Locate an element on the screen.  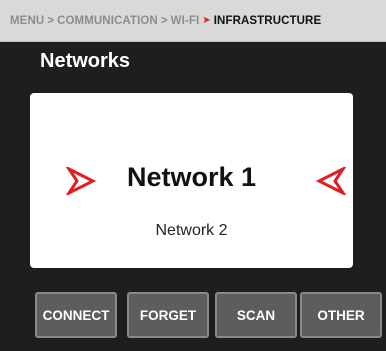
scan-button: SCAN is located at coordinates (256, 315).